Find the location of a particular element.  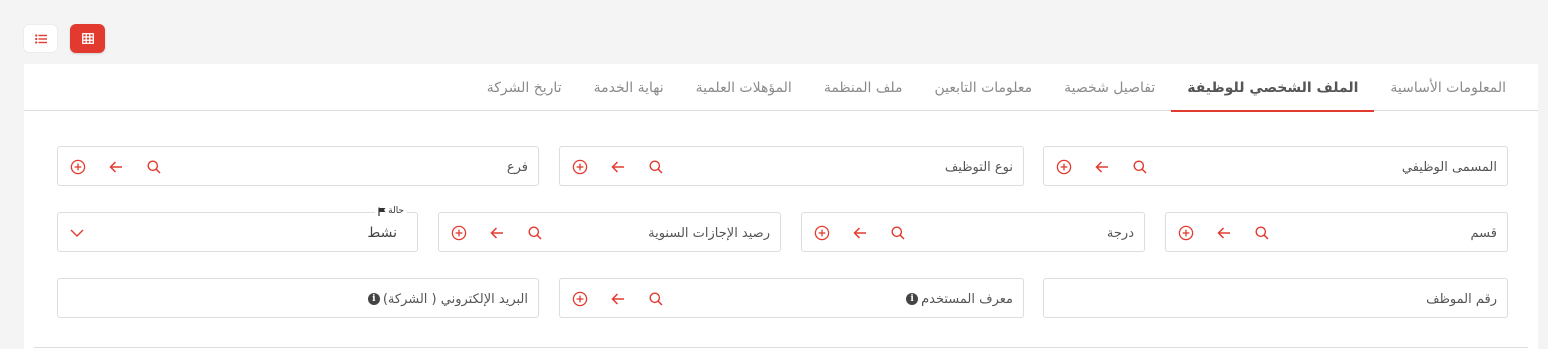

user-id-field: معرف المستخدم i is located at coordinates (791, 298).